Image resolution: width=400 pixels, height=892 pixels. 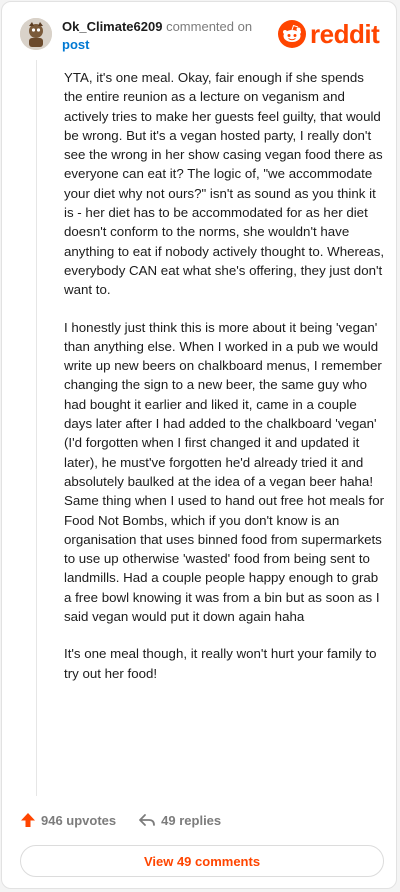 I want to click on comment-meta: Ok_Climate6209 commented on post, so click(x=162, y=36).